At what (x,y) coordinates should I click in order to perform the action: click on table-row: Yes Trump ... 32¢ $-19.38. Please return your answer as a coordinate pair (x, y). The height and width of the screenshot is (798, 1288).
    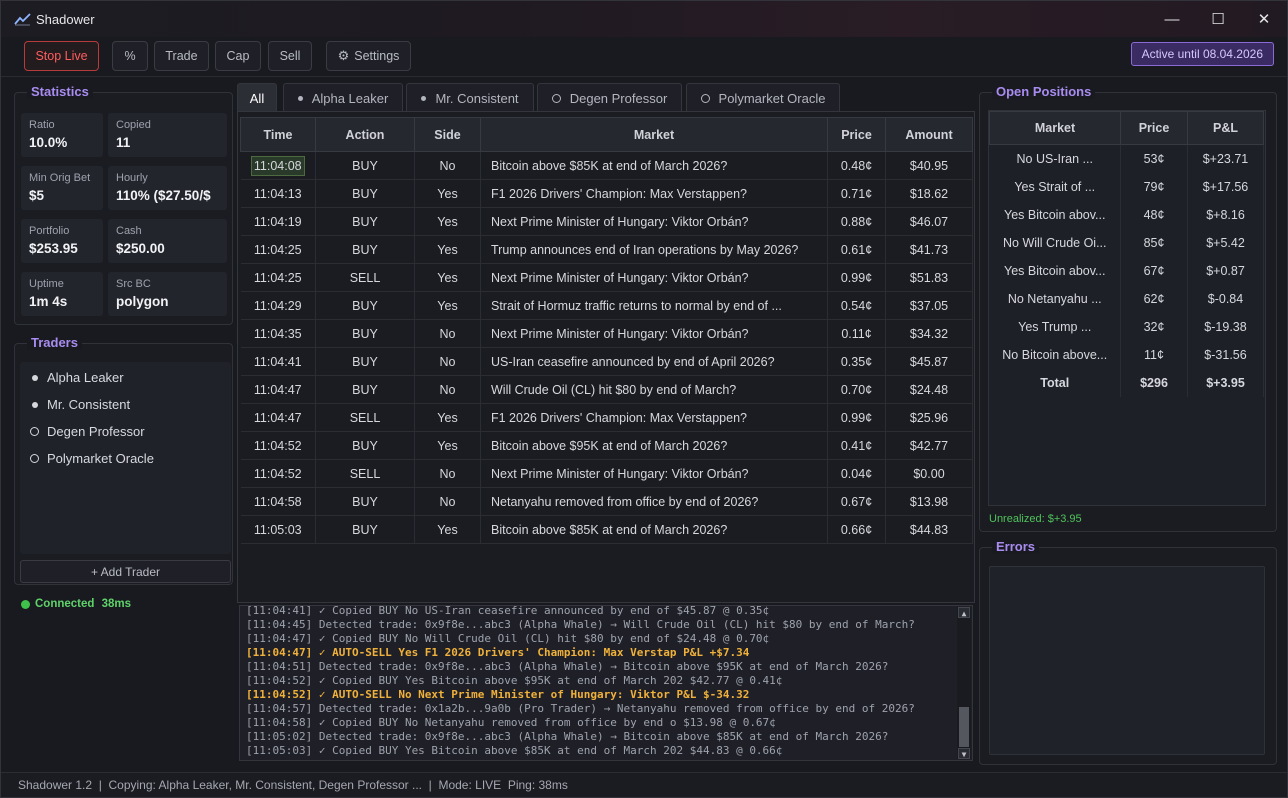
    Looking at the image, I should click on (1126, 326).